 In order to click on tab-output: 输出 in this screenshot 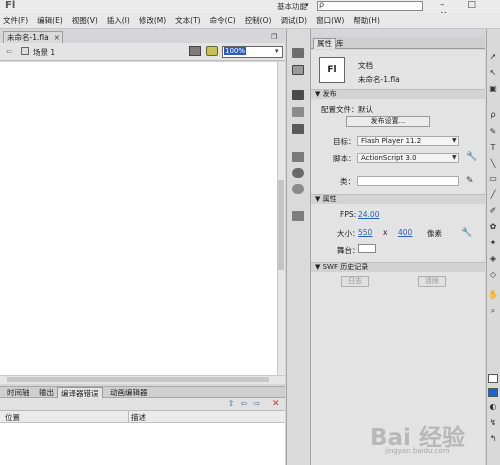, I will do `click(46, 392)`.